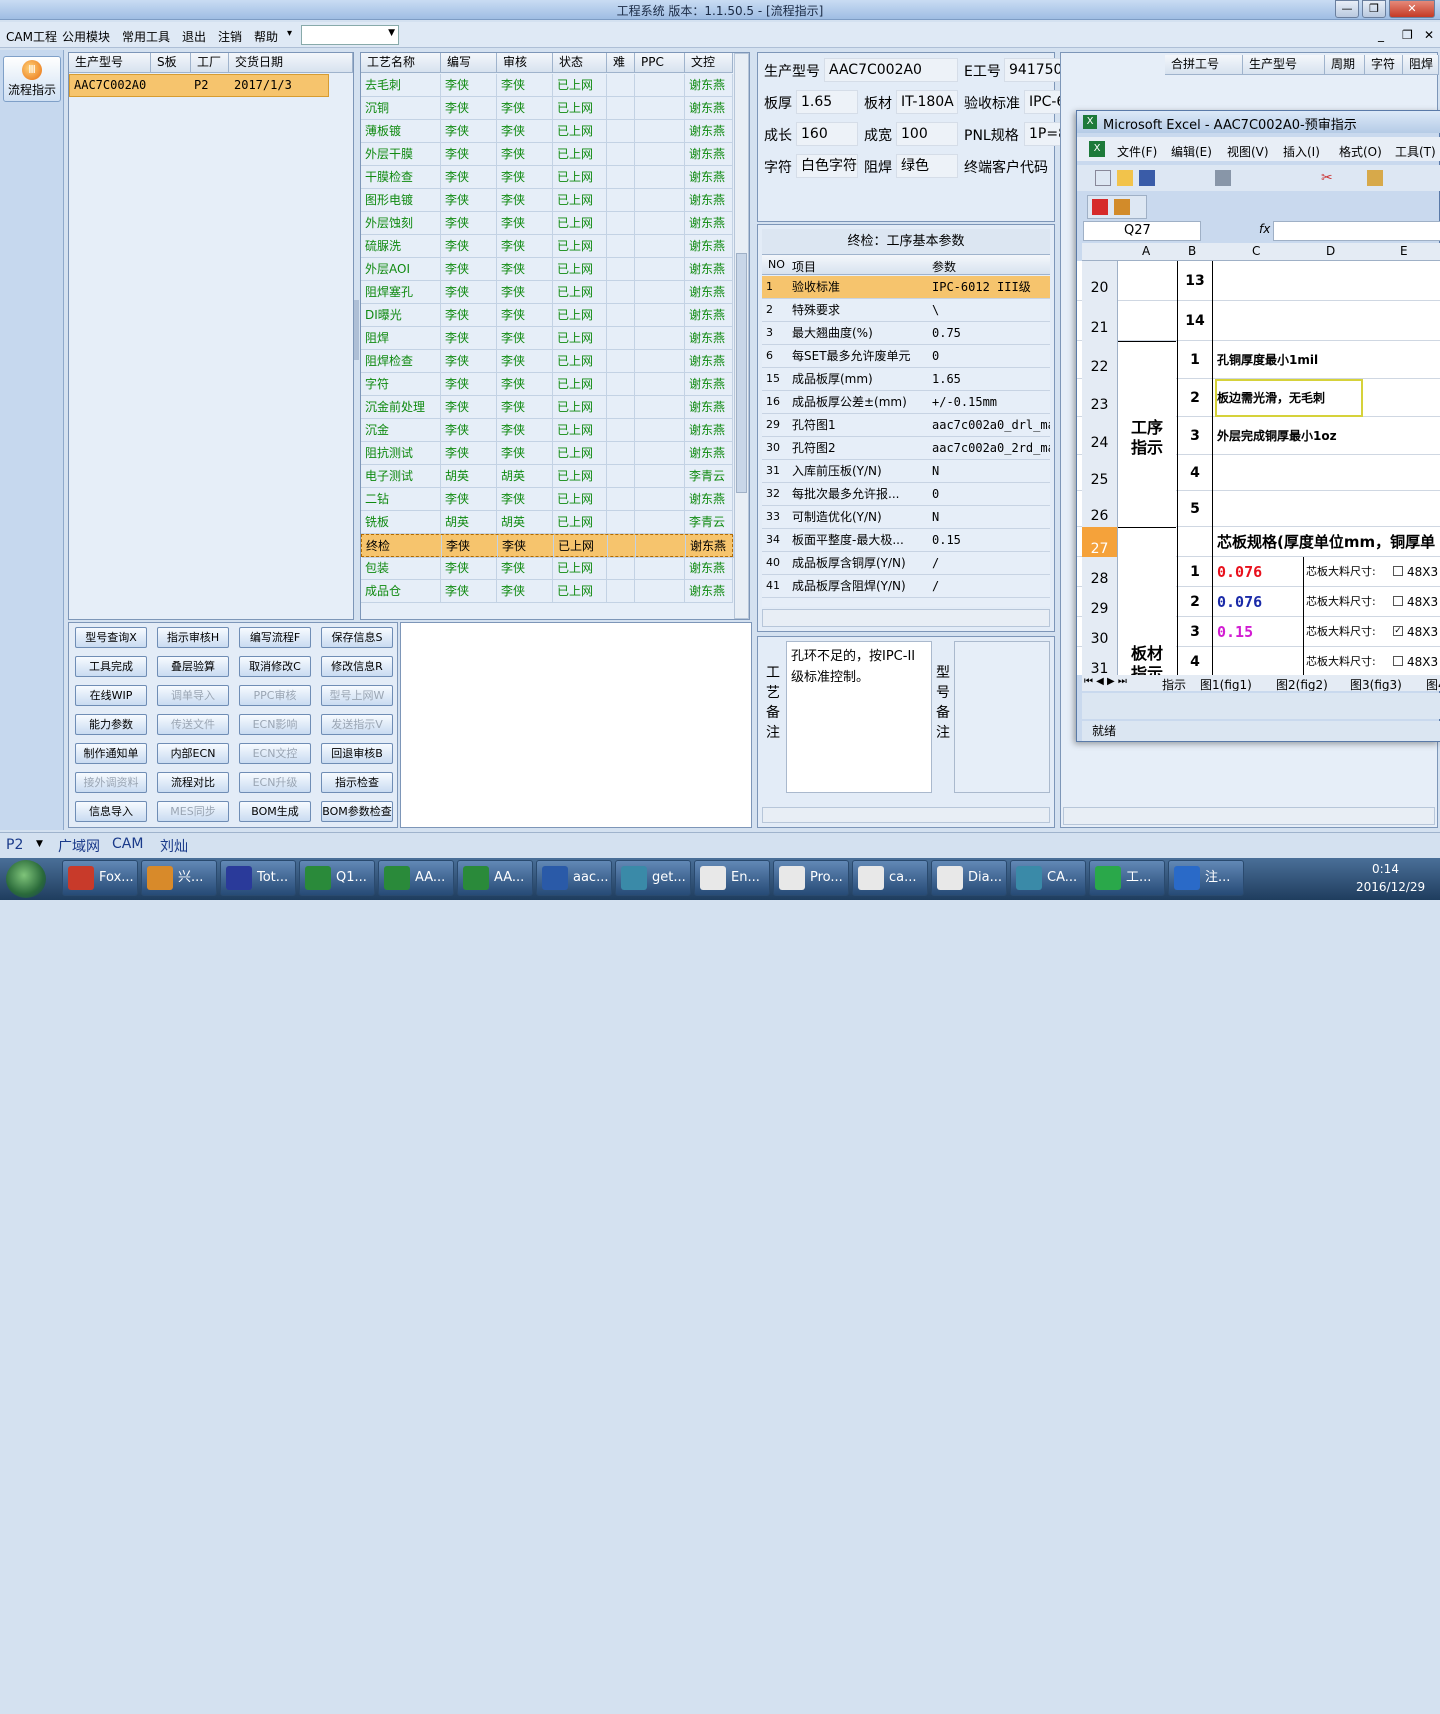  Describe the element at coordinates (709, 63) in the screenshot. I see `col-doc-control: 文控` at that location.